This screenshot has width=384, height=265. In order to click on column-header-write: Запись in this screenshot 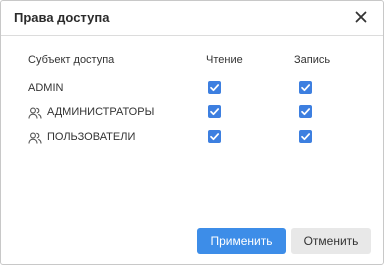, I will do `click(312, 60)`.